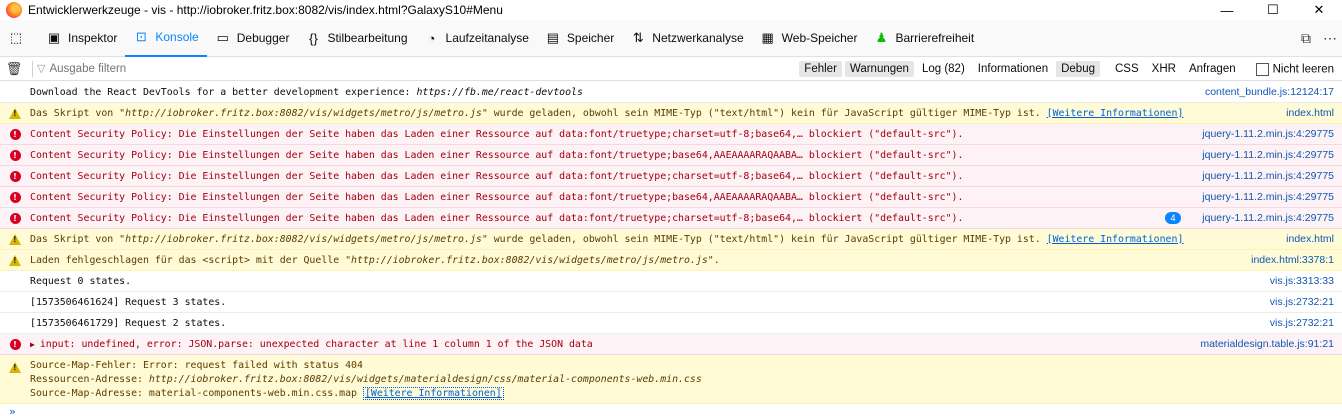 The image size is (1342, 416). I want to click on tab-inspector: ▣ Inspektor, so click(81, 38).